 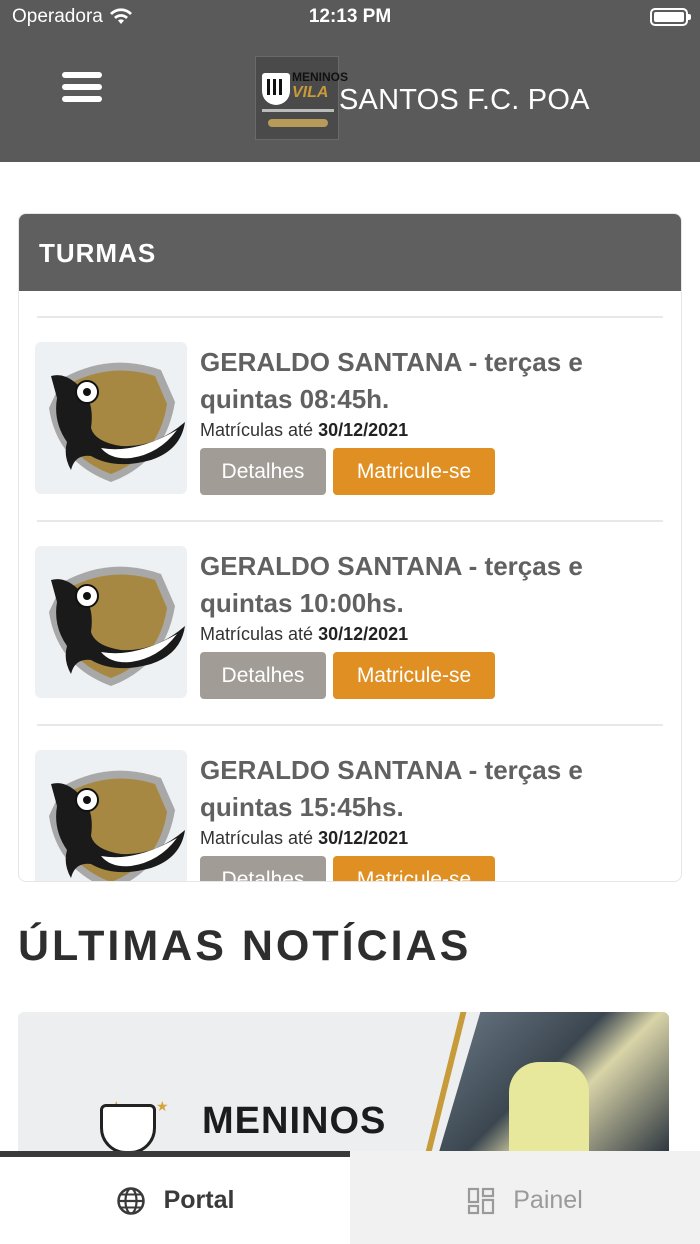 I want to click on globe-icon, so click(x=130, y=1200).